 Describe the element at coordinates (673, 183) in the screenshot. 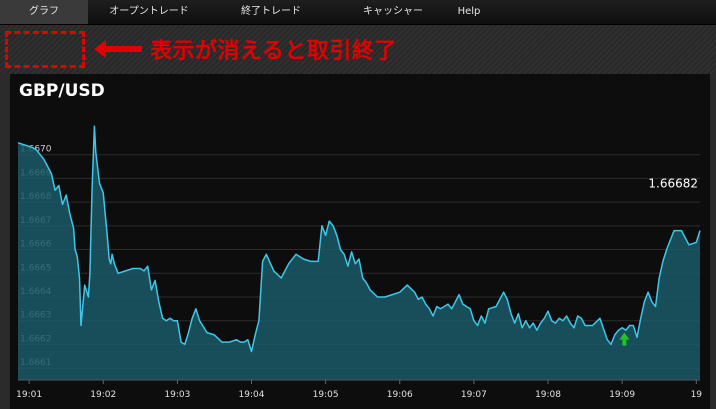

I see `last-price-label: 1.66682` at that location.